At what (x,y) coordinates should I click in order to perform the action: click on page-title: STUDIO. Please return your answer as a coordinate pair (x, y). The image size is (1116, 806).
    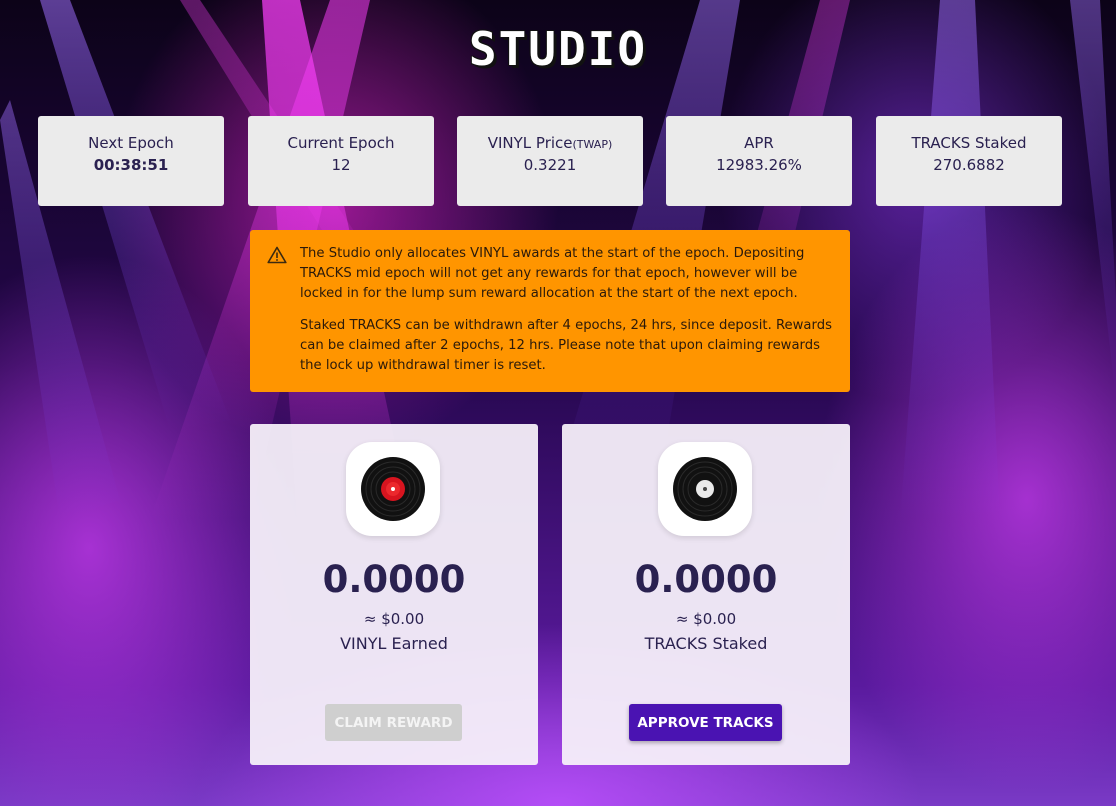
    Looking at the image, I should click on (558, 49).